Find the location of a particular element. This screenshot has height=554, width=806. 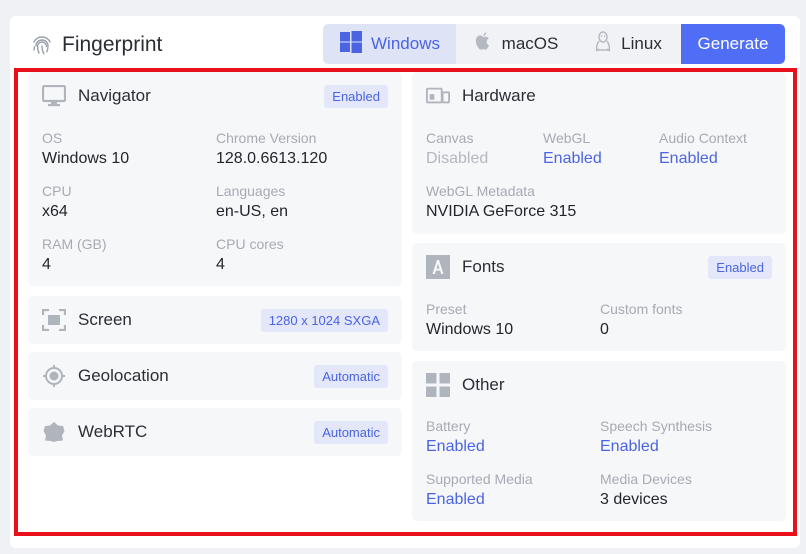

field-ram: RAM (GB) 4 is located at coordinates (74, 255).